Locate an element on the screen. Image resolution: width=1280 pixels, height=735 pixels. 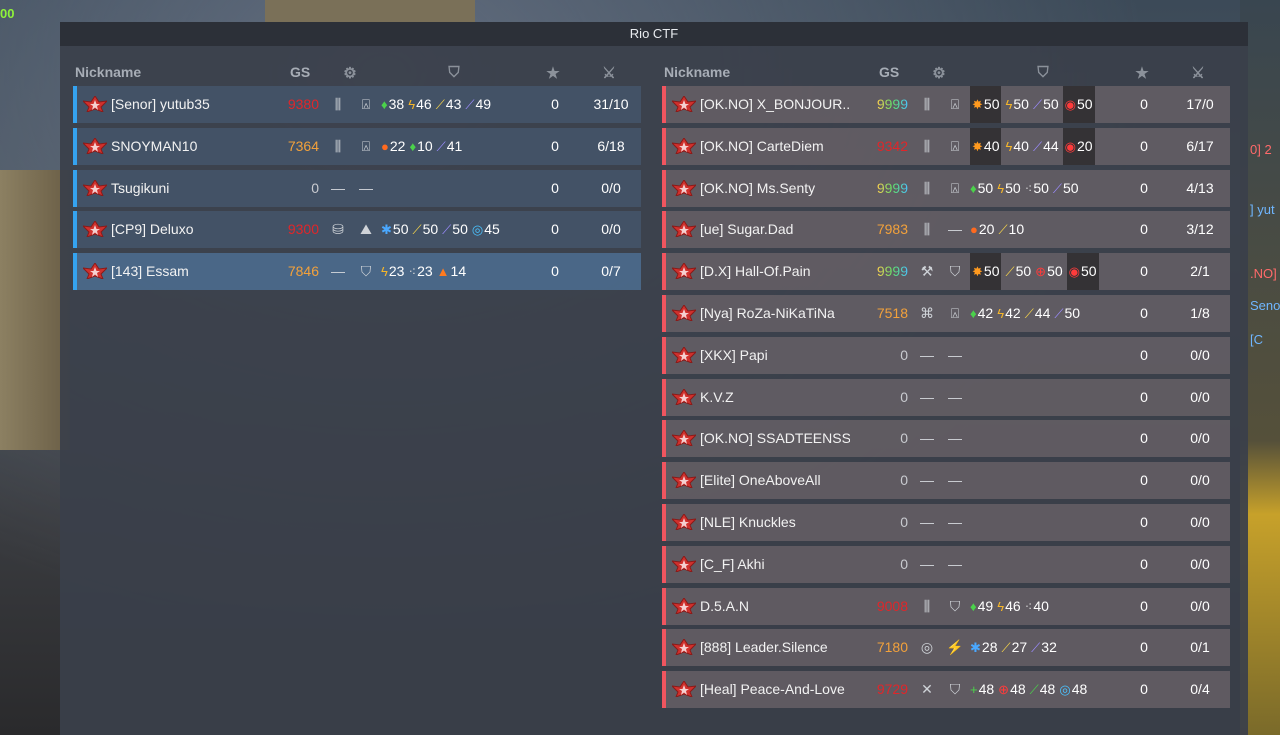
supply-item: ⊕48 is located at coordinates (1011, 689).